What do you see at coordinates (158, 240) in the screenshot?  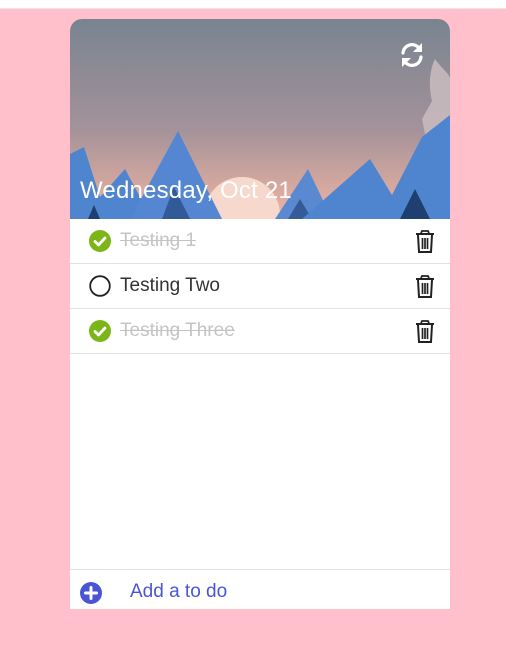 I see `todo-label: Testing 1` at bounding box center [158, 240].